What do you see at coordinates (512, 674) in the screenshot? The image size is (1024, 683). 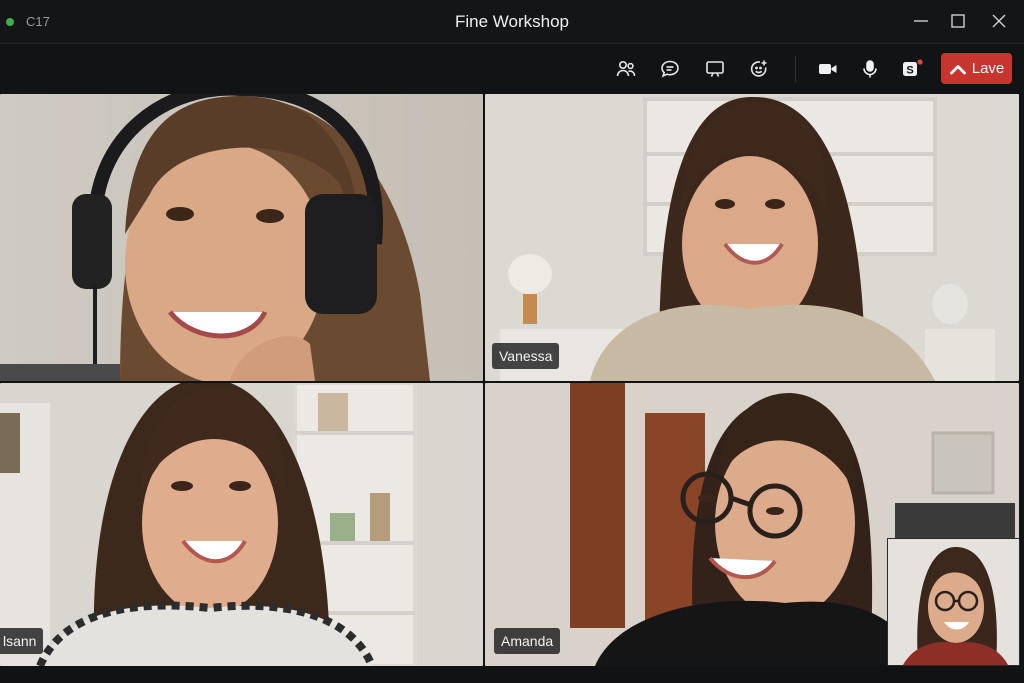 I see `bottom-bar` at bounding box center [512, 674].